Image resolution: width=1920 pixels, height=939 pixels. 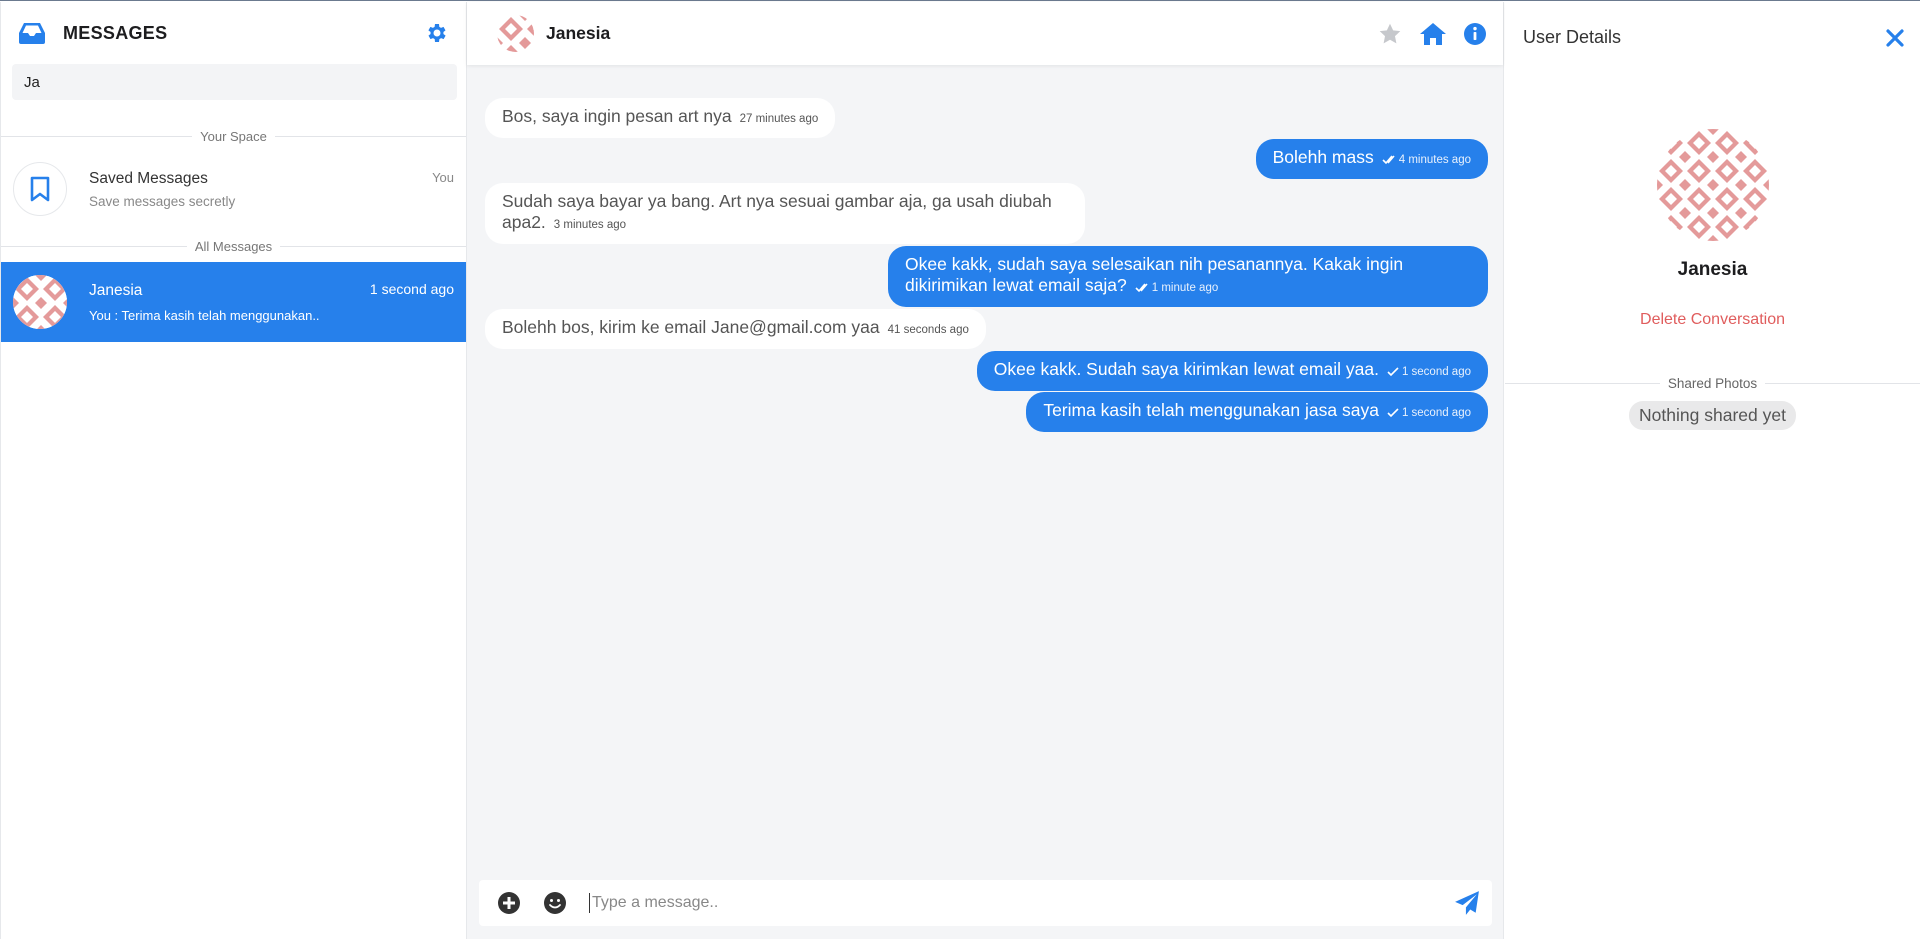 What do you see at coordinates (1021, 903) in the screenshot?
I see `message-input` at bounding box center [1021, 903].